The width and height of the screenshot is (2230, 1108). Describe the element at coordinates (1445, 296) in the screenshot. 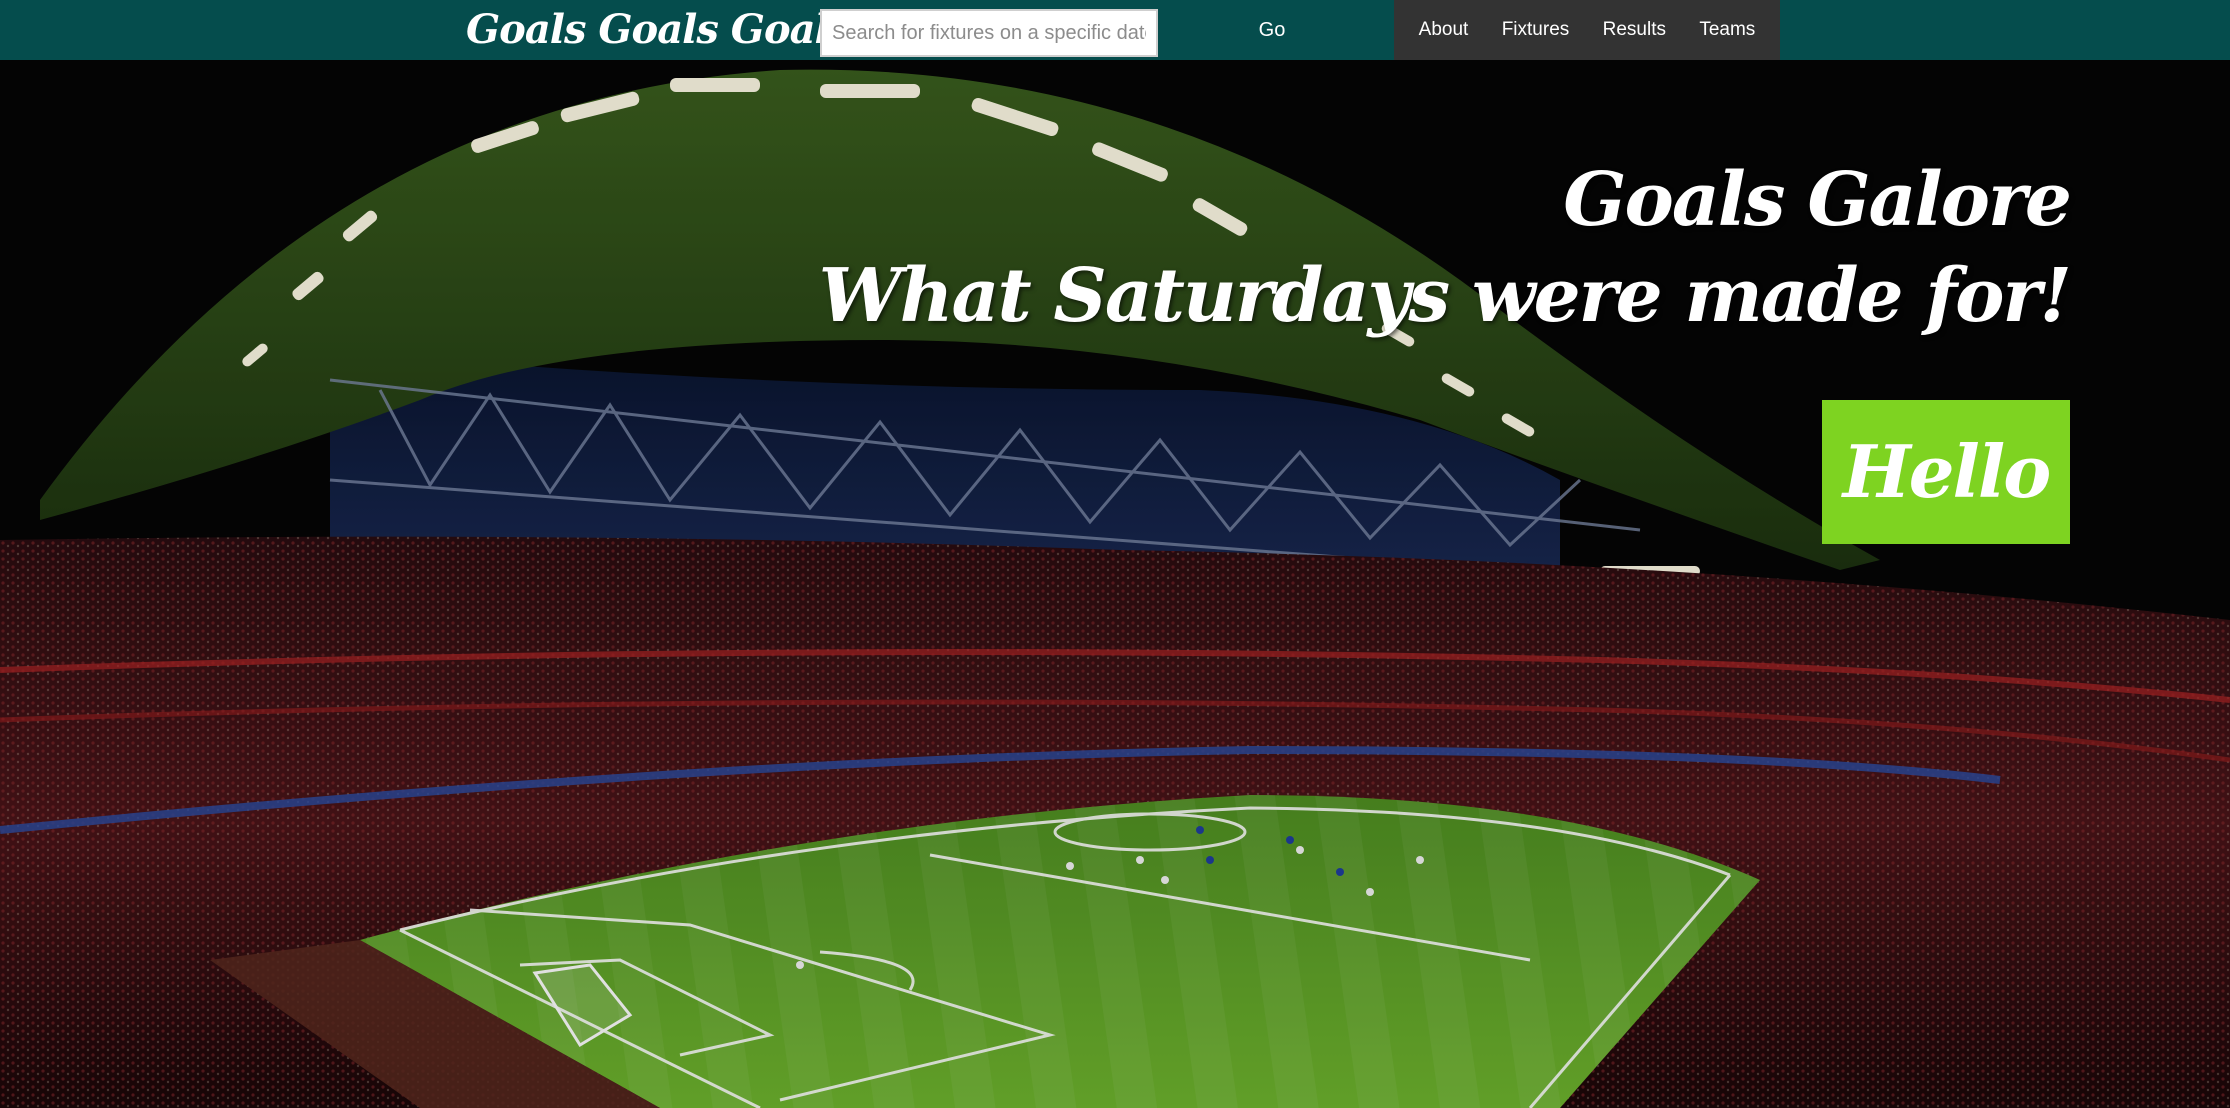

I see `hero-subtitle: What Saturdays were made for!` at that location.